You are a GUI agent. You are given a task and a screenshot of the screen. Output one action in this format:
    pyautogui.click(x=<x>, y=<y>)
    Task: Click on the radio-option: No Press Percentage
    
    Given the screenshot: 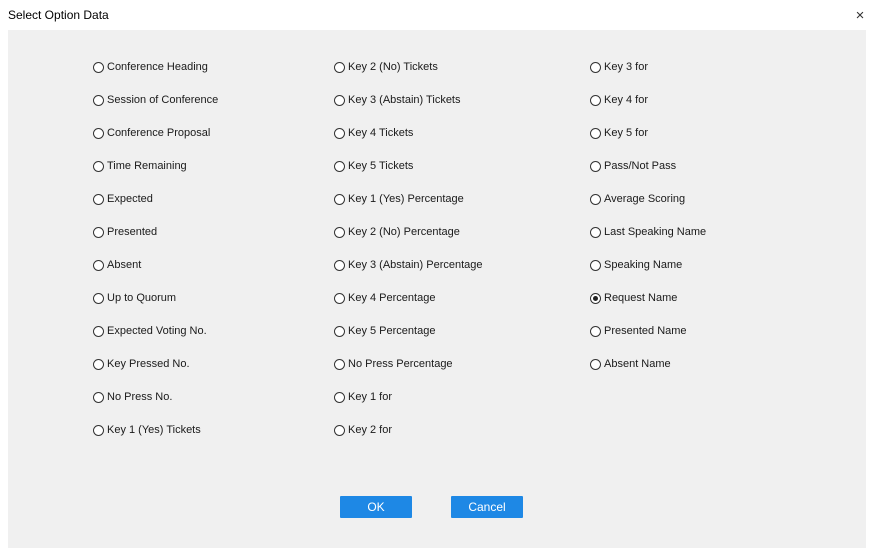 What is the action you would take?
    pyautogui.click(x=393, y=364)
    